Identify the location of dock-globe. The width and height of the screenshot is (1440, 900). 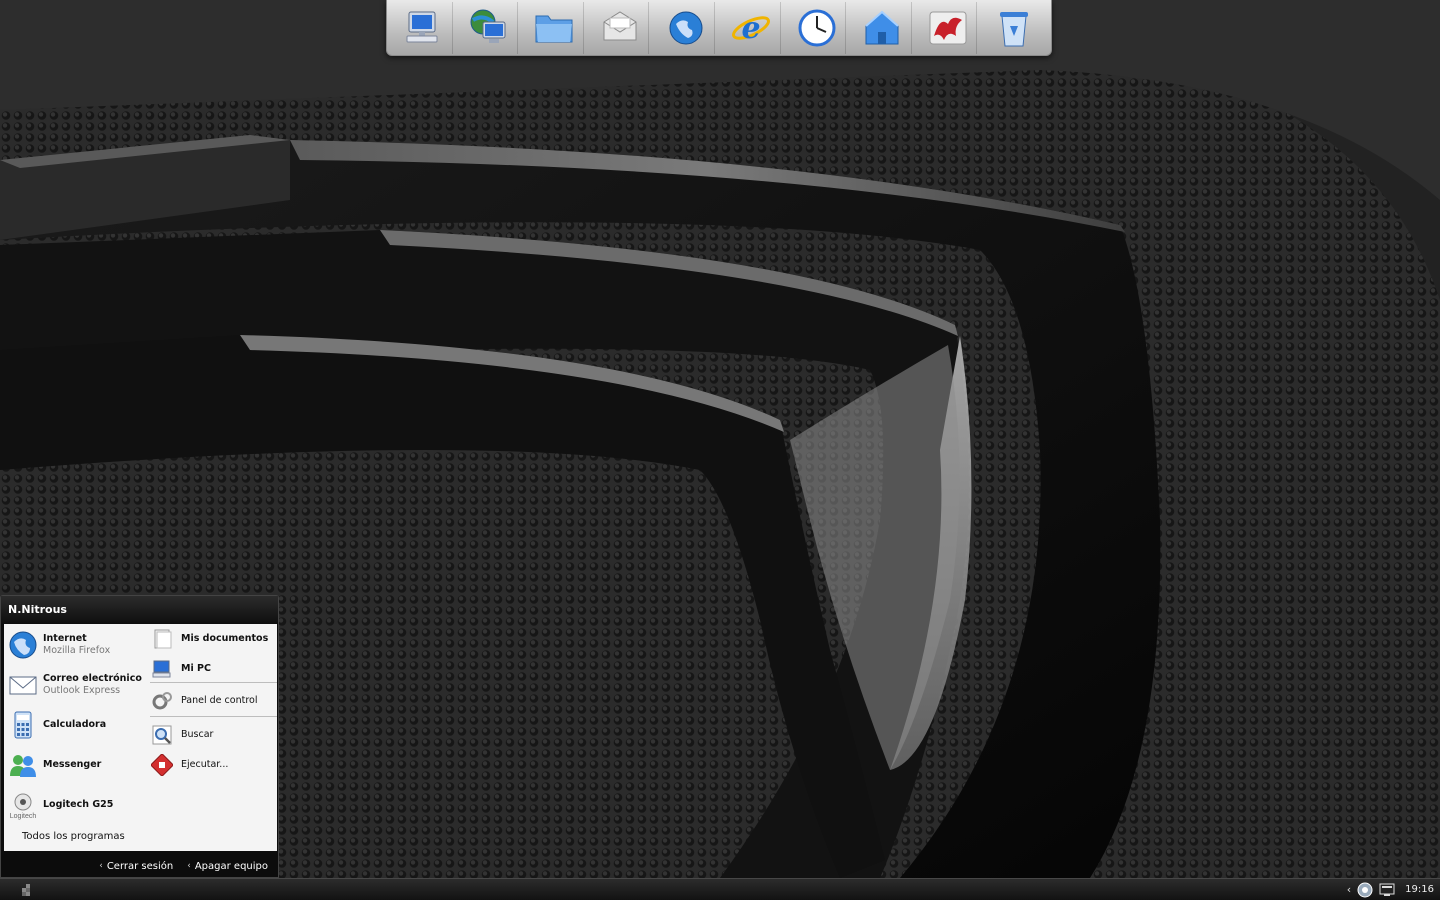
(686, 27).